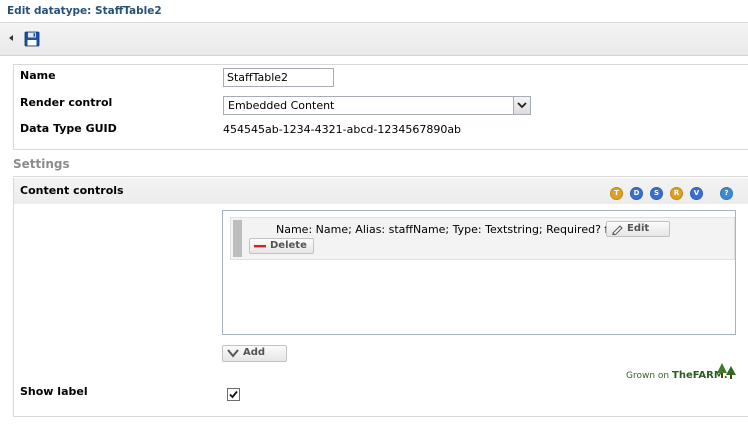  I want to click on render-control-select: Embedded Content, so click(377, 105).